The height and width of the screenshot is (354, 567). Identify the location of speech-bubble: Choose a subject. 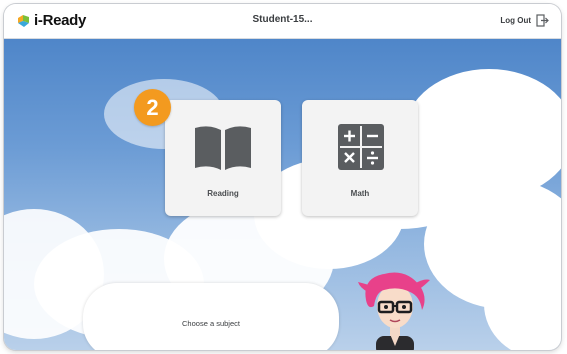
(211, 316).